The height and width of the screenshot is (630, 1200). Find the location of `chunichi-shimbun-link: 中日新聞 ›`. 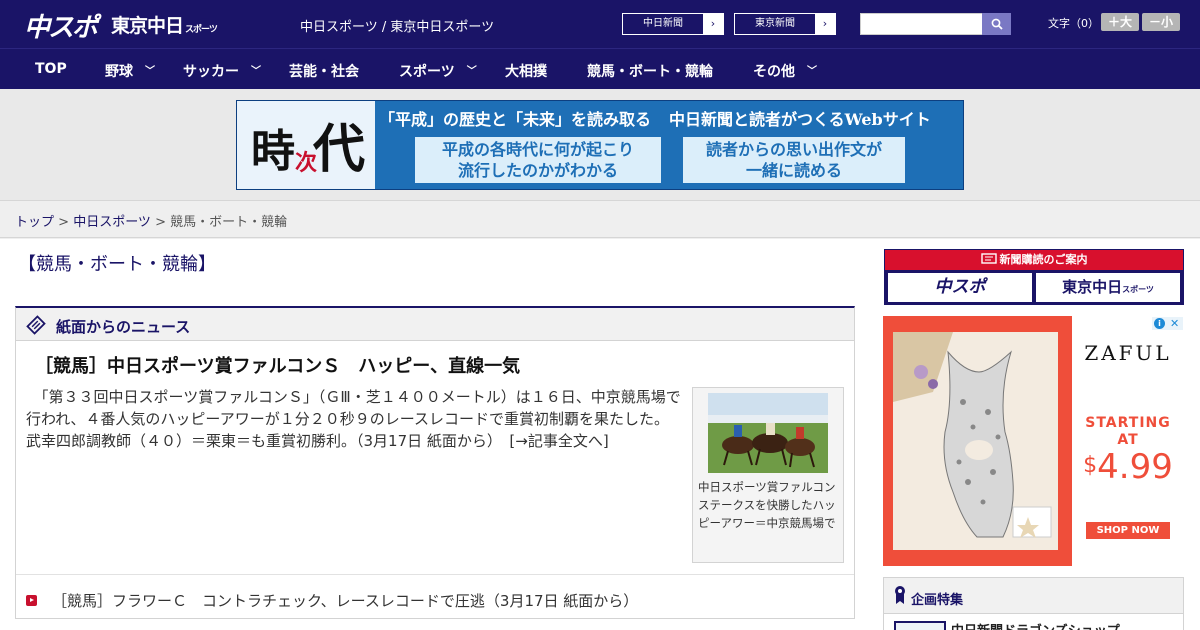

chunichi-shimbun-link: 中日新聞 › is located at coordinates (673, 24).